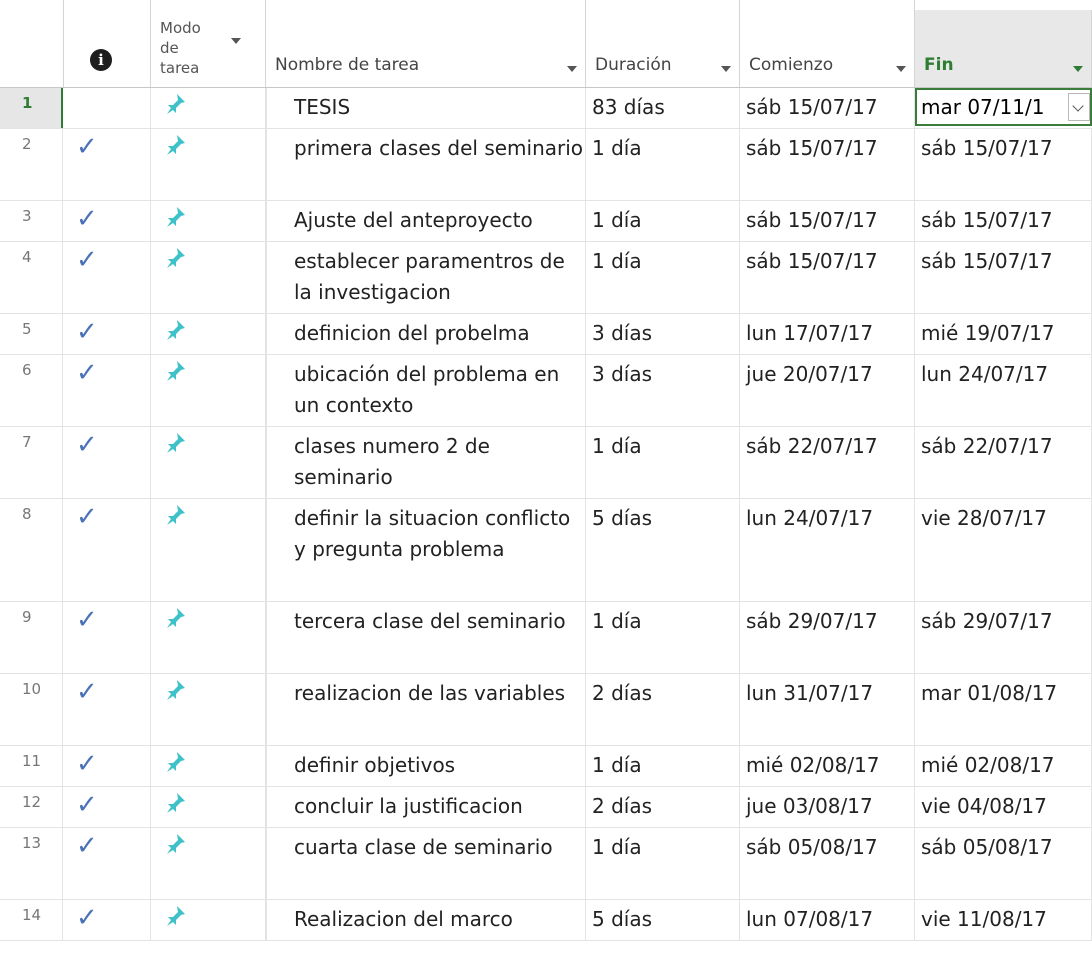 The height and width of the screenshot is (977, 1092). Describe the element at coordinates (426, 863) in the screenshot. I see `task-name-cell: cuarta clase de seminario` at that location.